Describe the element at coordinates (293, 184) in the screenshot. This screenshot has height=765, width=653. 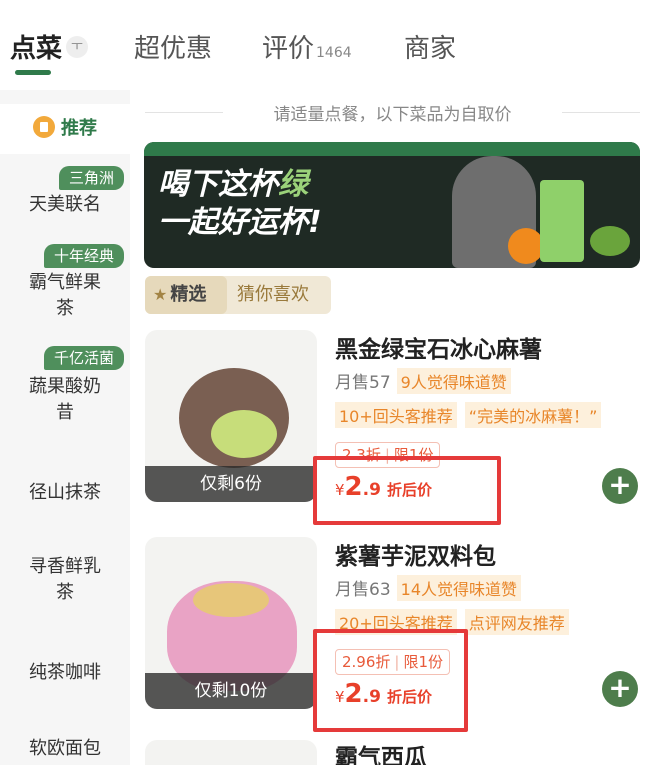
I see `banner-line1-green: 绿` at that location.